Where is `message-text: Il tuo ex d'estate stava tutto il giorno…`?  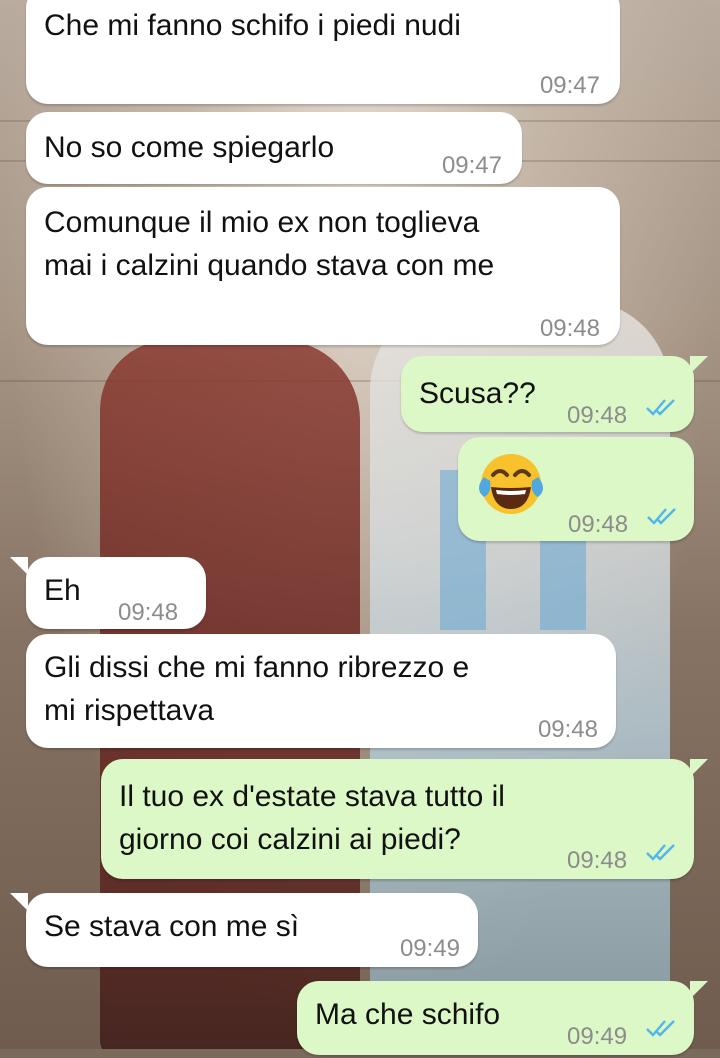 message-text: Il tuo ex d'estate stava tutto il giorno… is located at coordinates (312, 818).